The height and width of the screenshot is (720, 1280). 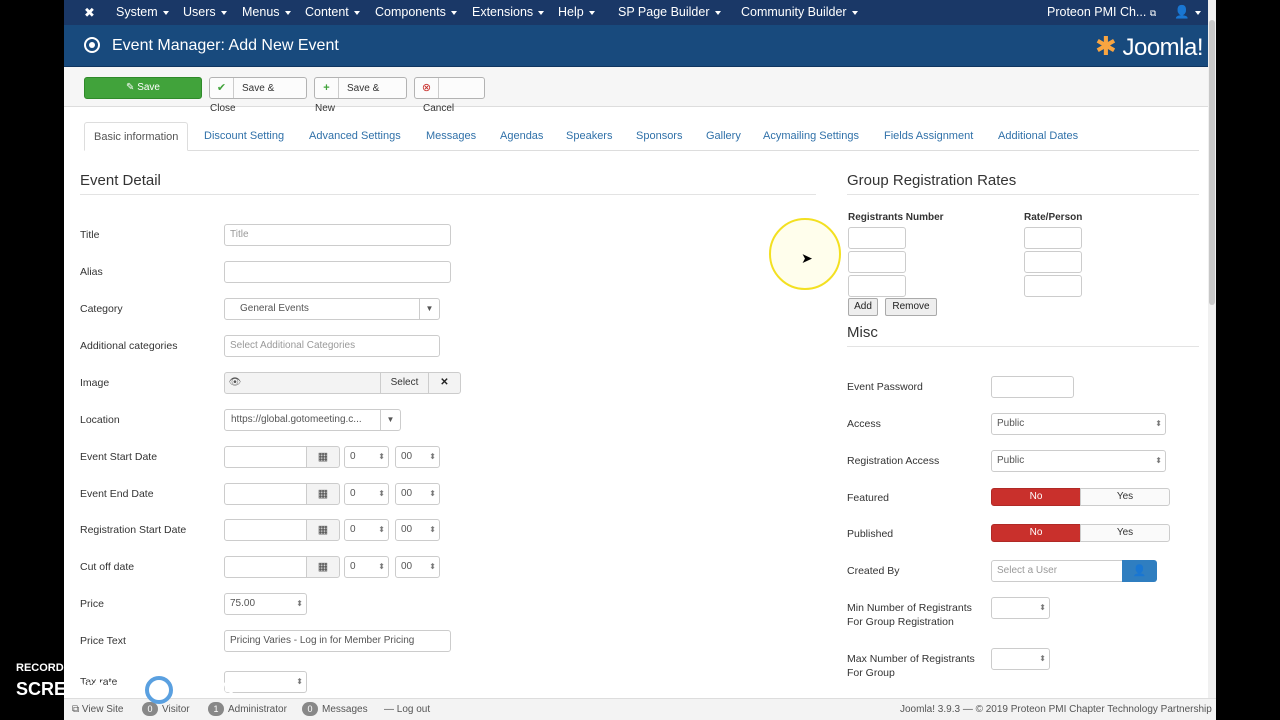 What do you see at coordinates (576, 12) in the screenshot?
I see `menu-help: Help` at bounding box center [576, 12].